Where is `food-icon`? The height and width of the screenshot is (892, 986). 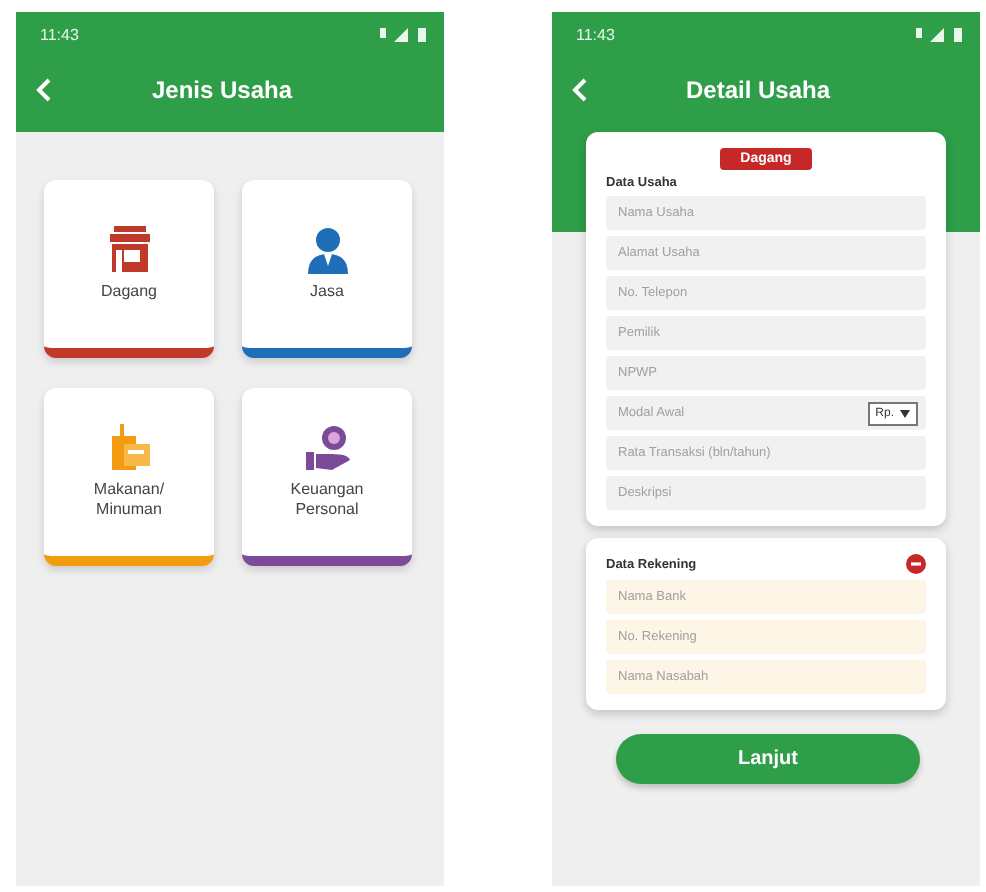 food-icon is located at coordinates (129, 448).